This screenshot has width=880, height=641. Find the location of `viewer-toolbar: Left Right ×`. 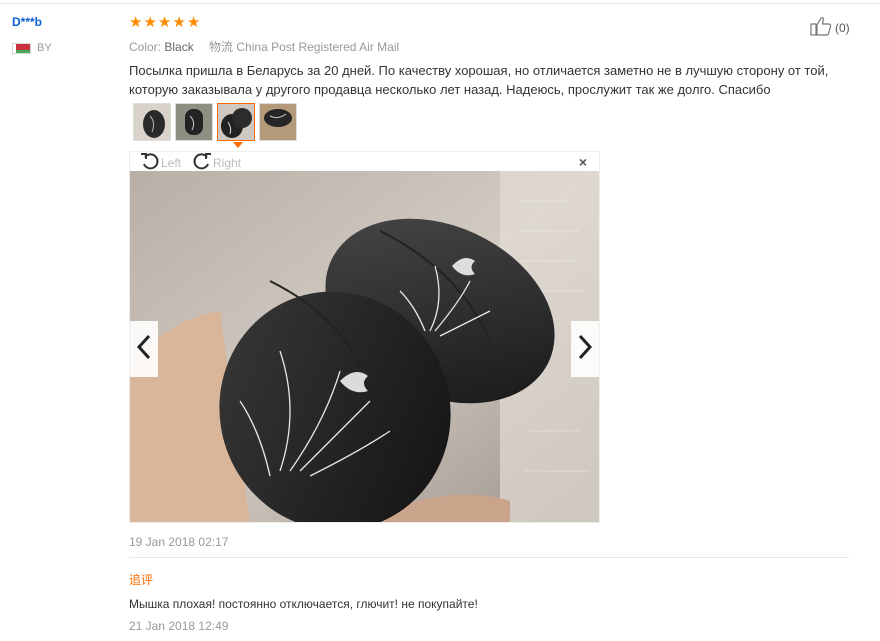

viewer-toolbar: Left Right × is located at coordinates (364, 161).